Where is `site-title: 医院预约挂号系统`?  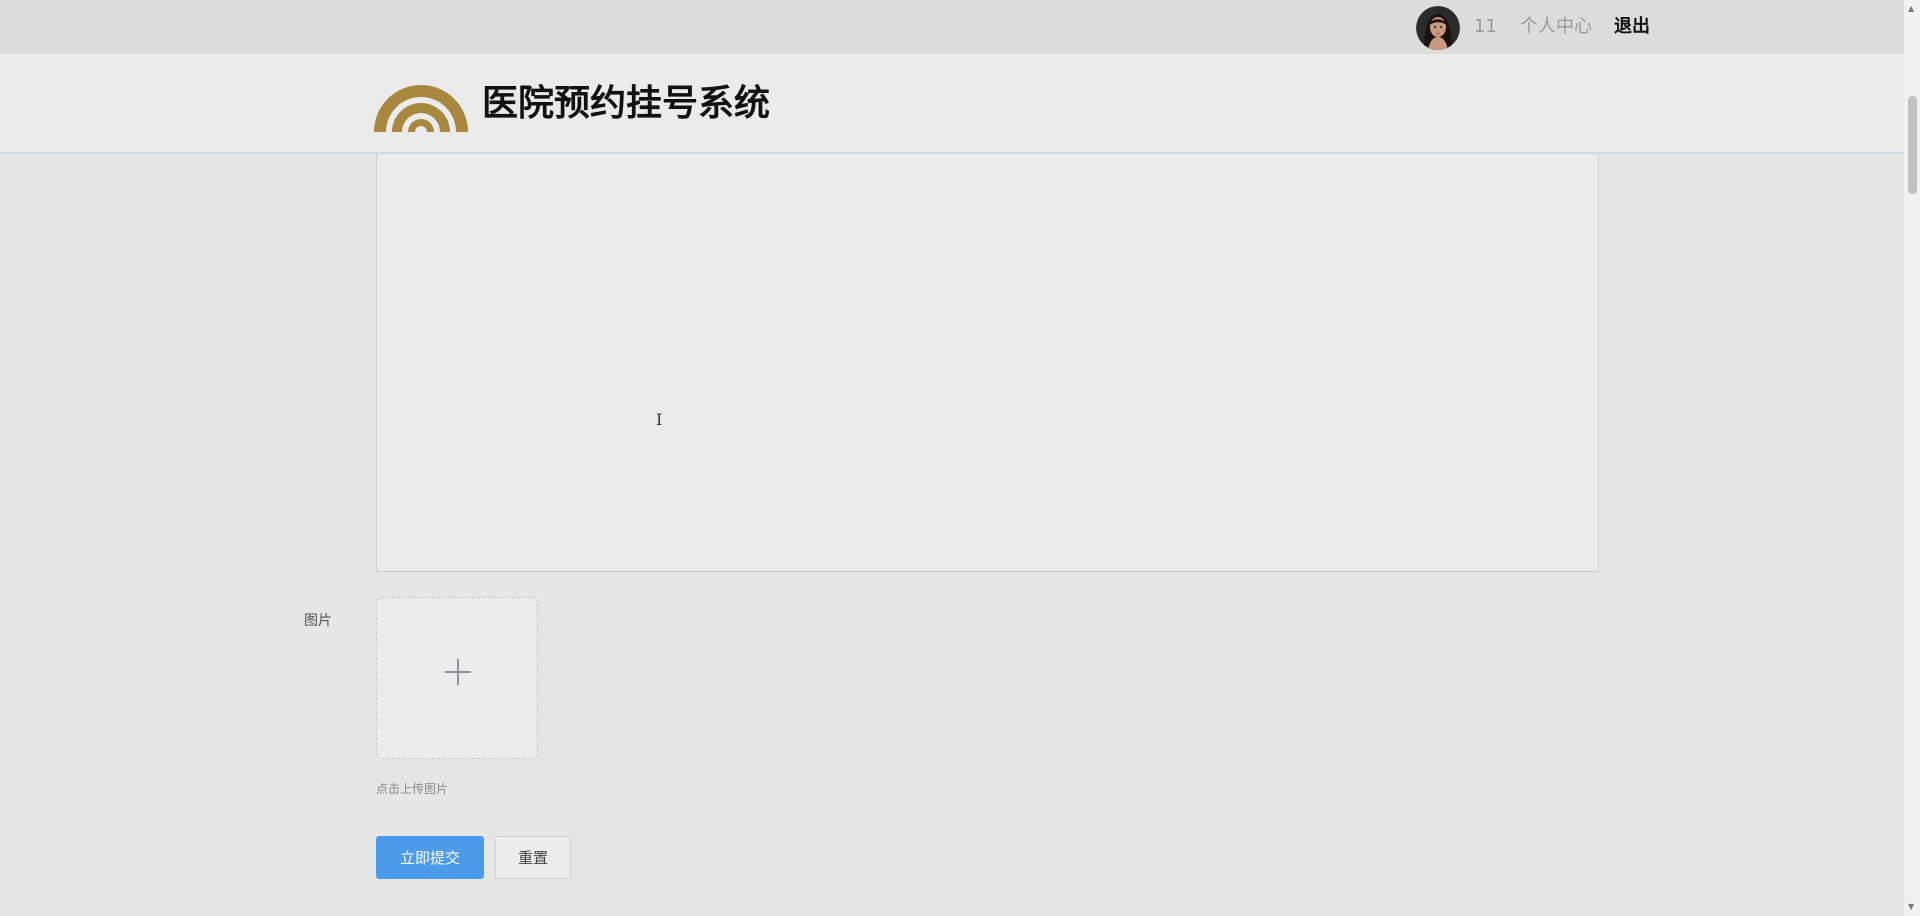 site-title: 医院预约挂号系统 is located at coordinates (626, 103).